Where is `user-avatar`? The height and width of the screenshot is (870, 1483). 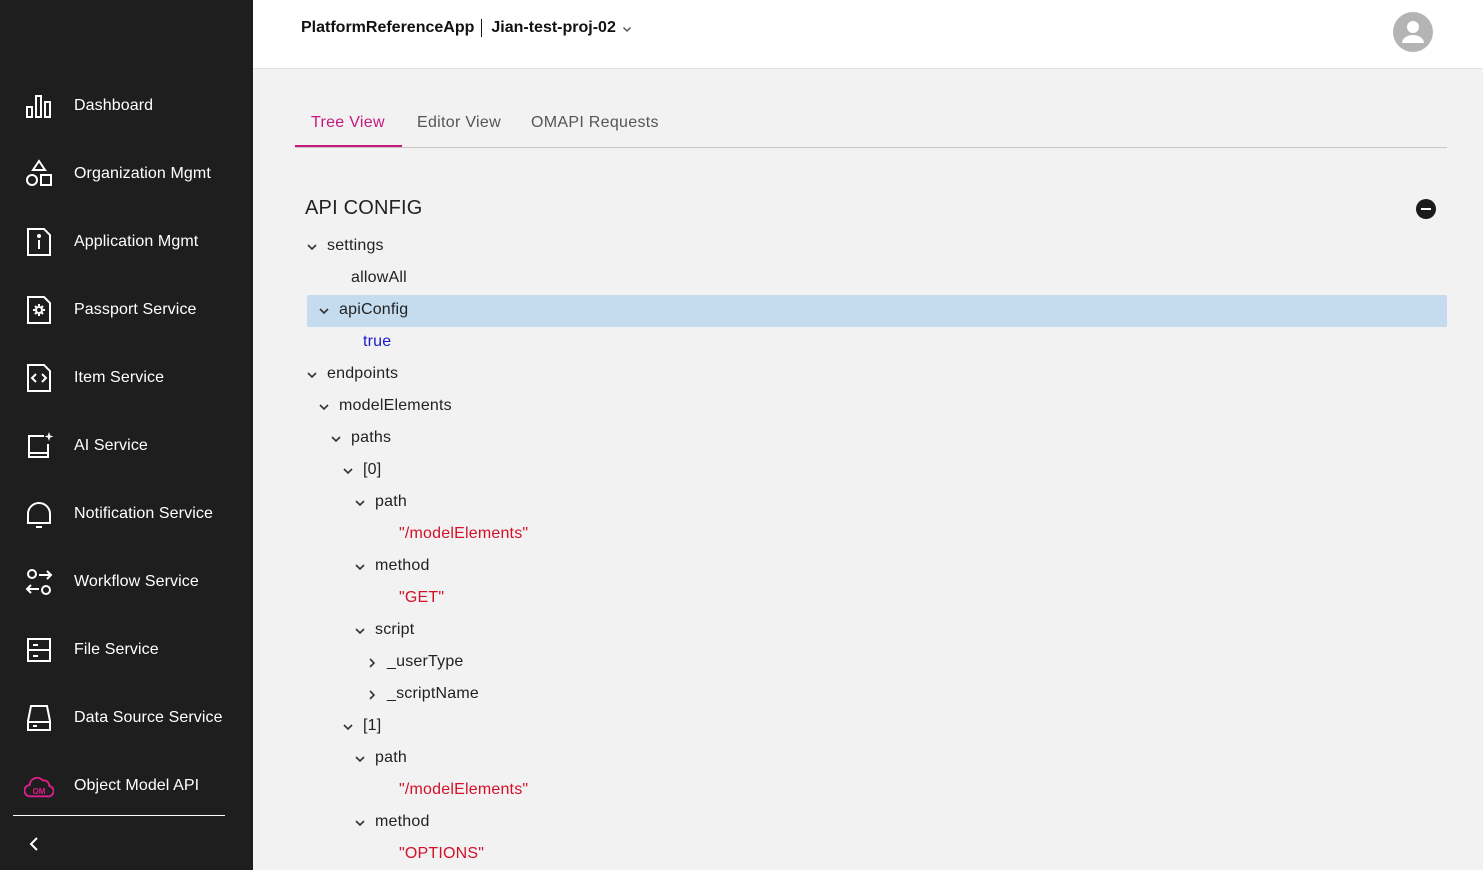
user-avatar is located at coordinates (1413, 32).